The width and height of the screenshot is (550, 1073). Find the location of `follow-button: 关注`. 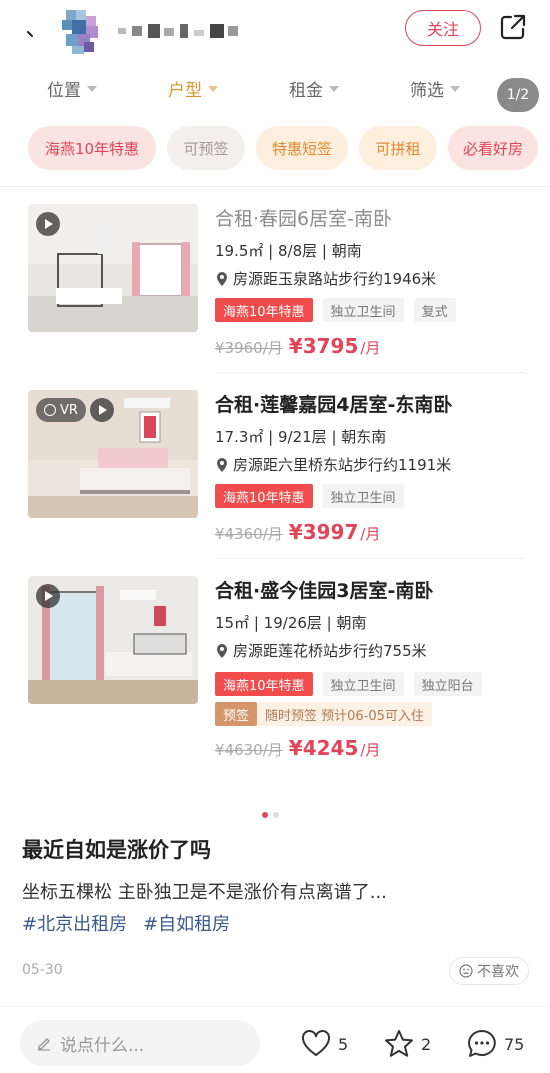

follow-button: 关注 is located at coordinates (443, 28).